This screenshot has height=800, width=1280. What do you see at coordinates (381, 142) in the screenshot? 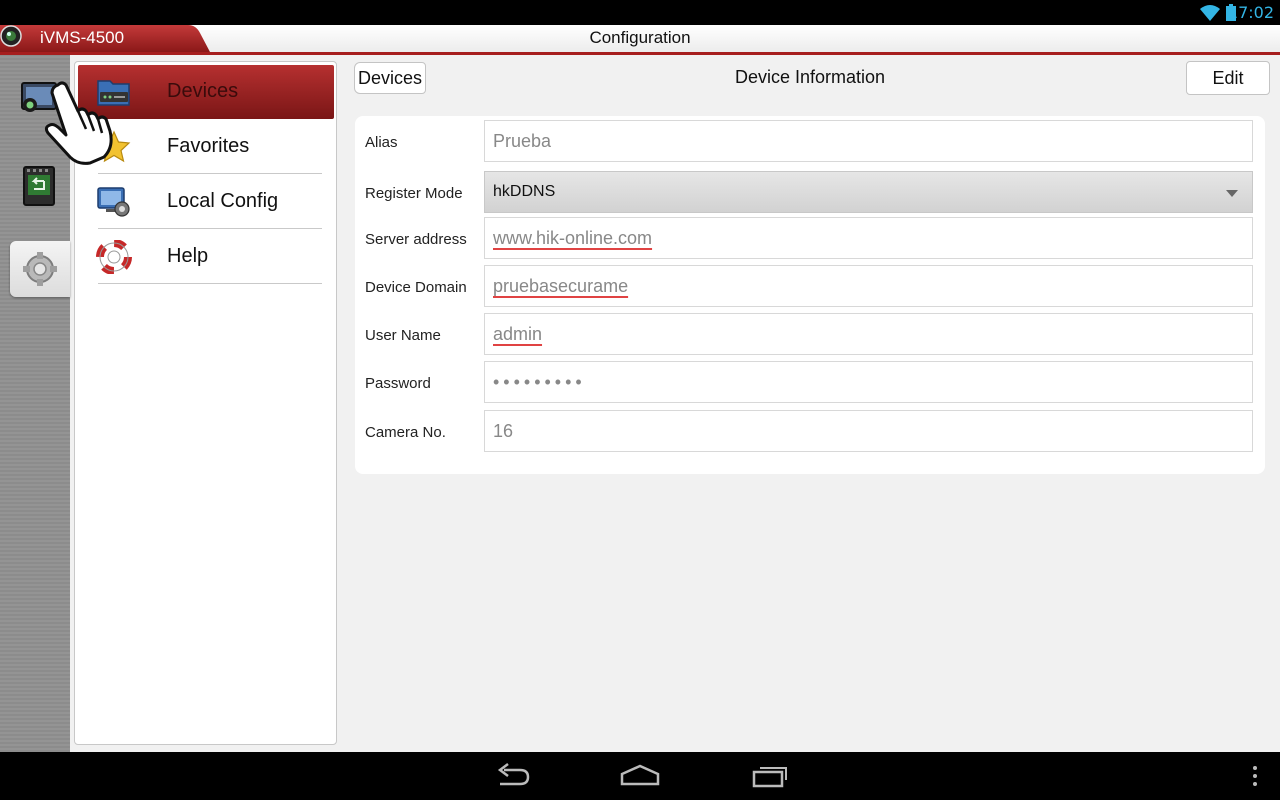
I see `field-label: Alias` at bounding box center [381, 142].